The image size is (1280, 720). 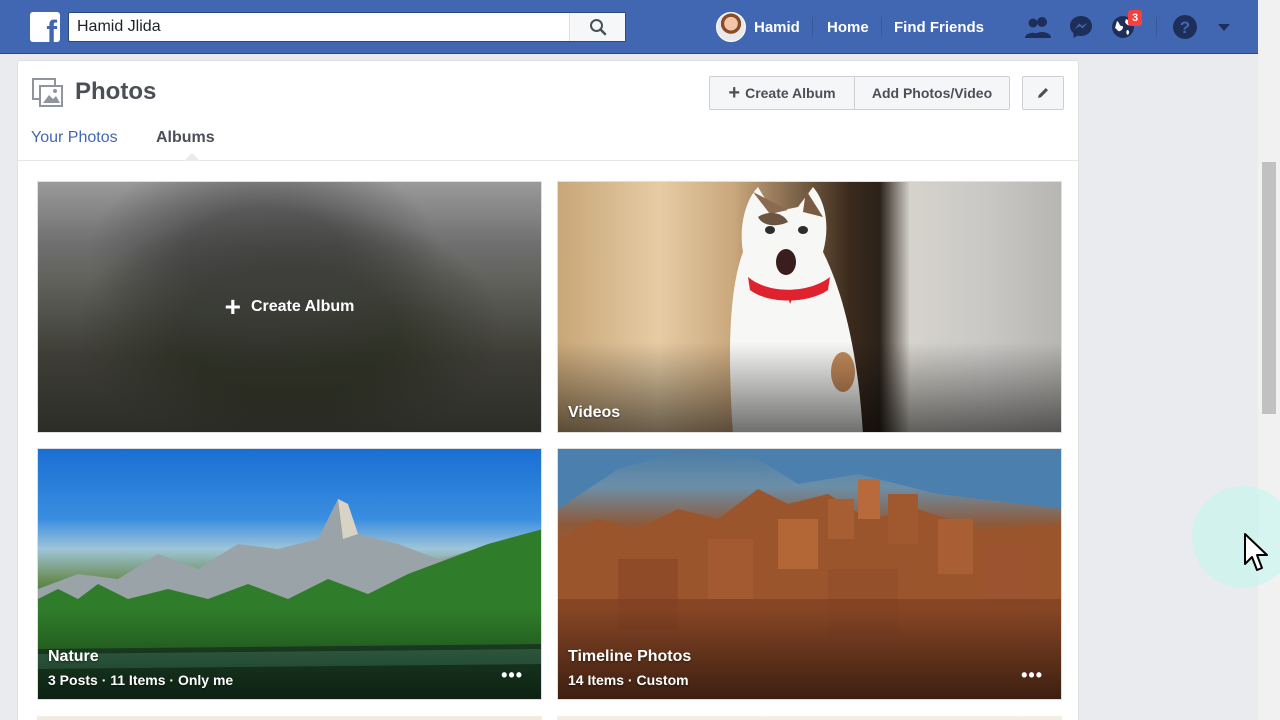 I want to click on notification-badge: 3, so click(x=1135, y=18).